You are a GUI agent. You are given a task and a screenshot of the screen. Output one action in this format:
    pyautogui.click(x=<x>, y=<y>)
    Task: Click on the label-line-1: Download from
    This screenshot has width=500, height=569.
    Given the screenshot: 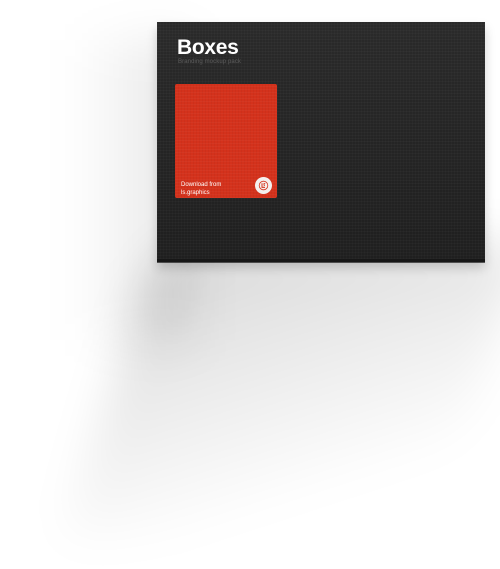 What is the action you would take?
    pyautogui.click(x=201, y=185)
    